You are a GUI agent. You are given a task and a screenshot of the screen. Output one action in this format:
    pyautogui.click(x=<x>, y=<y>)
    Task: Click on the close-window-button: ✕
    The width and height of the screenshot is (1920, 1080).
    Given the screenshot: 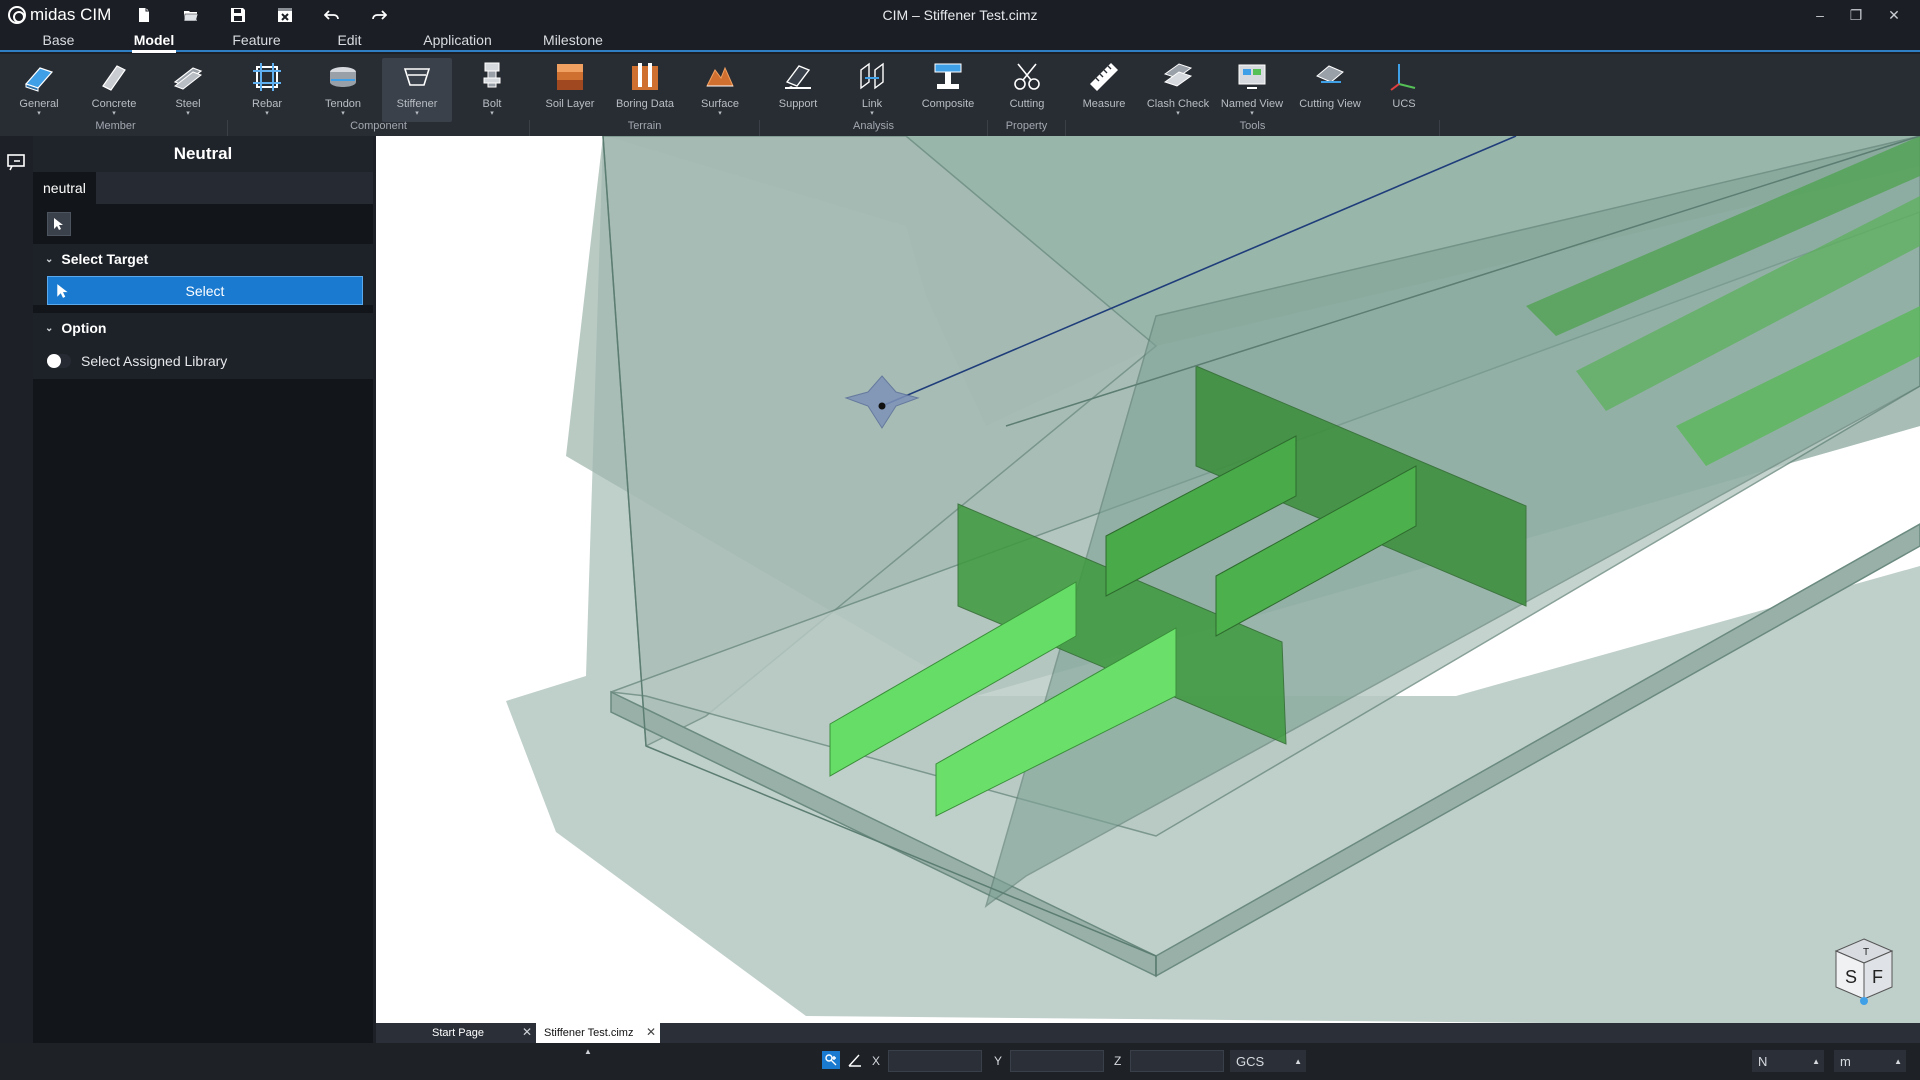 What is the action you would take?
    pyautogui.click(x=1894, y=15)
    